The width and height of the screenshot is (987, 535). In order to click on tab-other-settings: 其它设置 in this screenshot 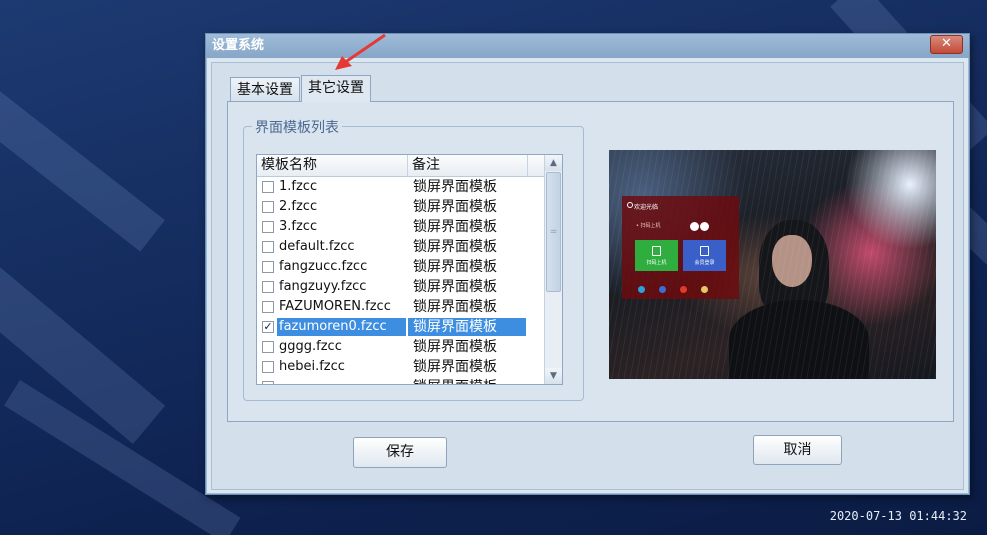, I will do `click(336, 88)`.